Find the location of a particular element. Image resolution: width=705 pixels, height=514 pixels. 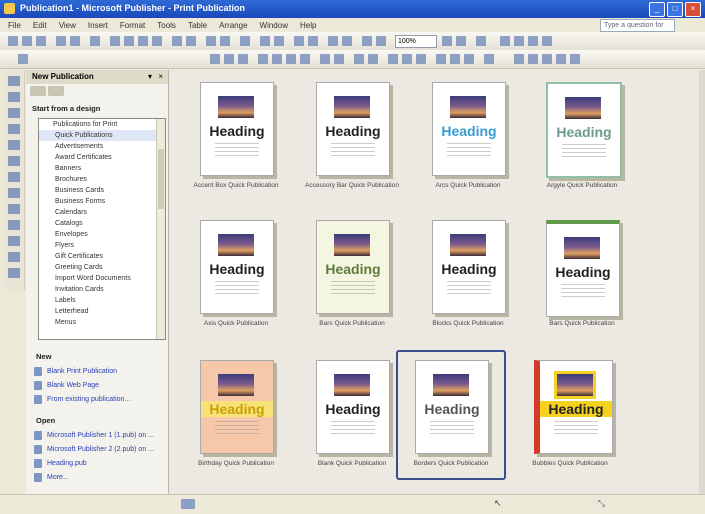

zoom-select: 100% is located at coordinates (416, 41).